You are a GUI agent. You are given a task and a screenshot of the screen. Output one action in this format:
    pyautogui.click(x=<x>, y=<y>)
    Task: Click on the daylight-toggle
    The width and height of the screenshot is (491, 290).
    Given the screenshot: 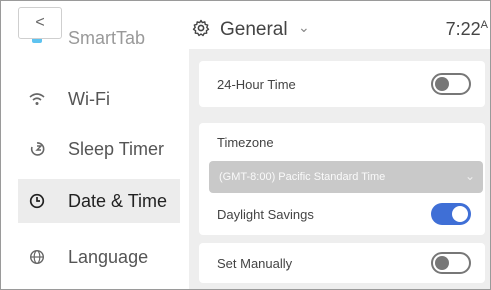 What is the action you would take?
    pyautogui.click(x=451, y=214)
    